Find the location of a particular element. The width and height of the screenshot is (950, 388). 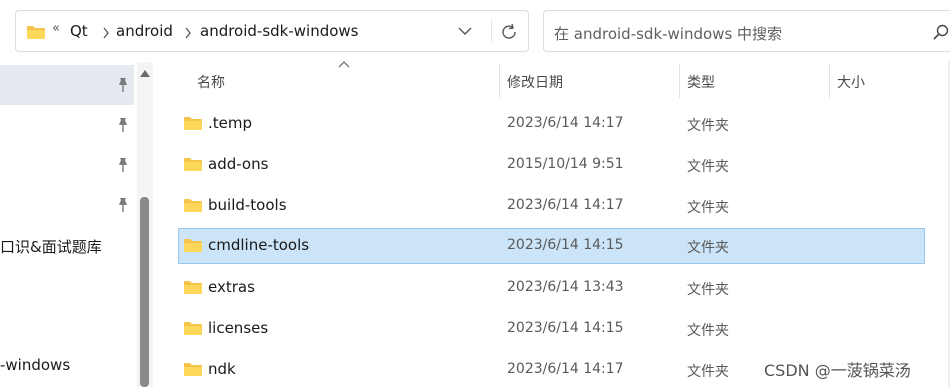

nav-scrollbar-thumb is located at coordinates (144, 292).